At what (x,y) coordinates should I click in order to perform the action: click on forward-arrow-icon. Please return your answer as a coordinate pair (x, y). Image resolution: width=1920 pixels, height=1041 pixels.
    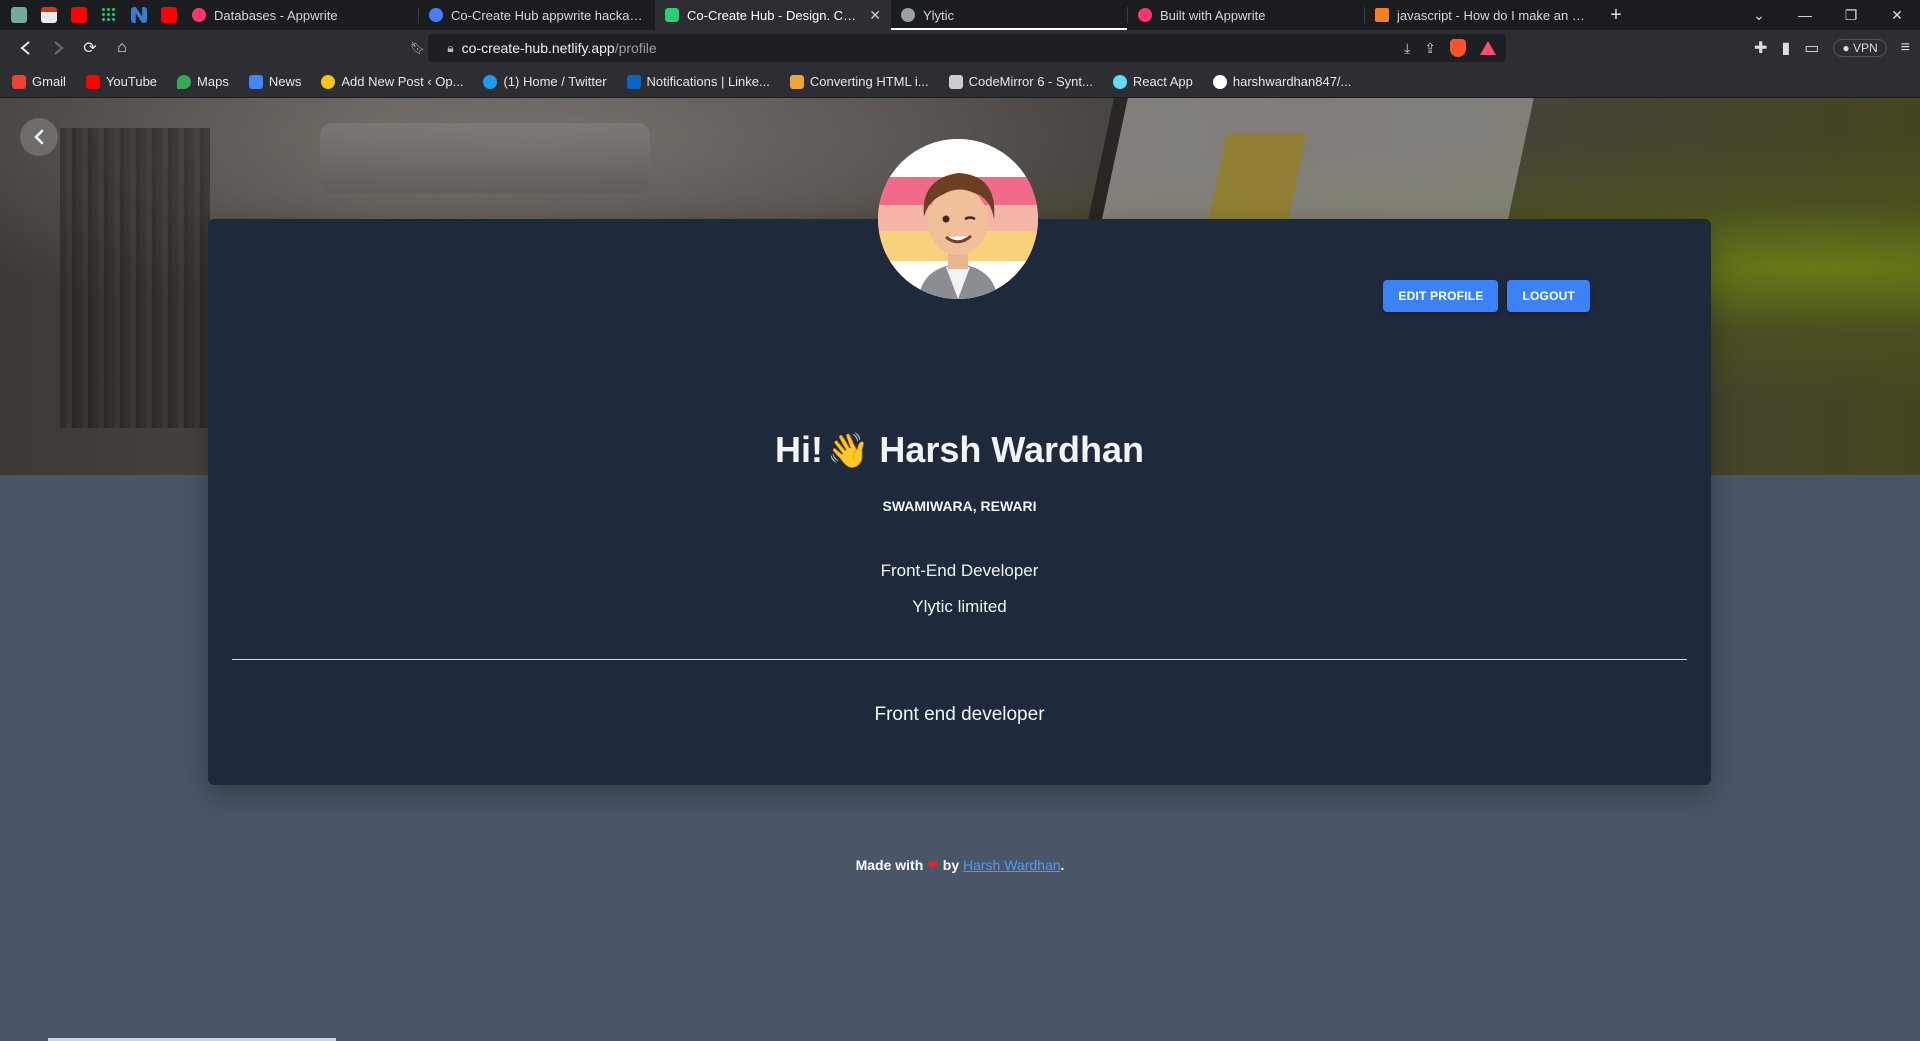
    Looking at the image, I should click on (58, 48).